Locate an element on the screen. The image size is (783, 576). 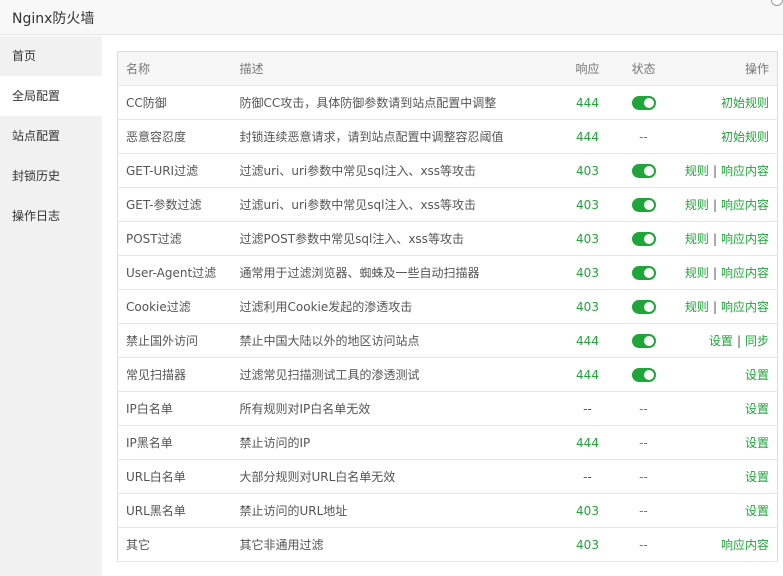
rule-desc: 过滤uri、uri参数中常见sql注入、xss等攻击 is located at coordinates (399, 170).